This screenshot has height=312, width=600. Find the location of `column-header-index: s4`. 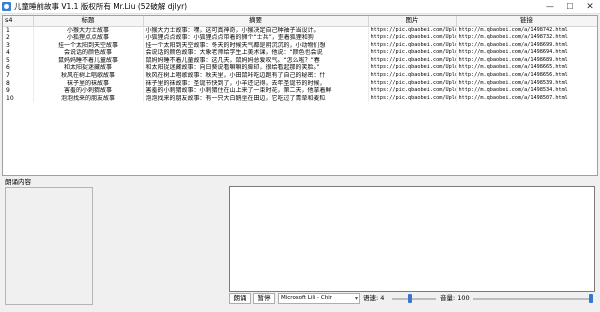

column-header-index: s4 is located at coordinates (18, 21).